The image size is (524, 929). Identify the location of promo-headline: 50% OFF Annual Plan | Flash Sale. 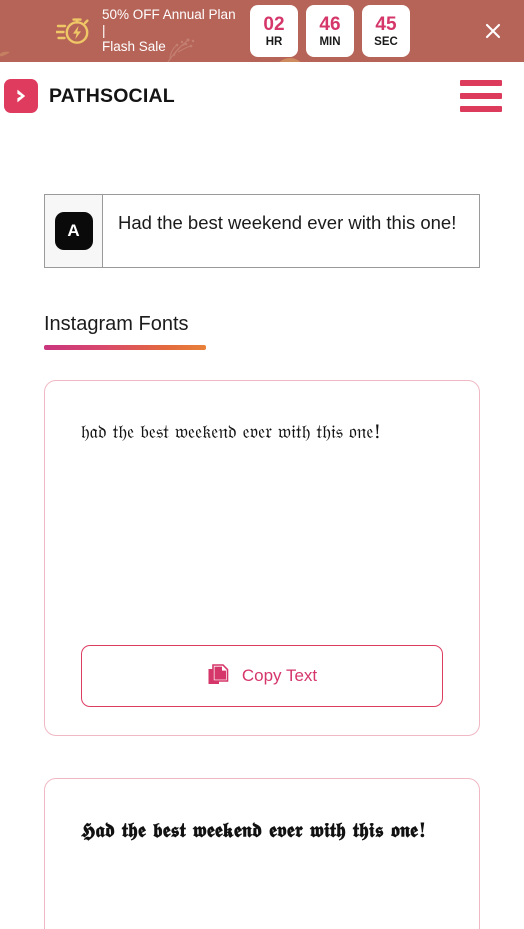
(172, 31).